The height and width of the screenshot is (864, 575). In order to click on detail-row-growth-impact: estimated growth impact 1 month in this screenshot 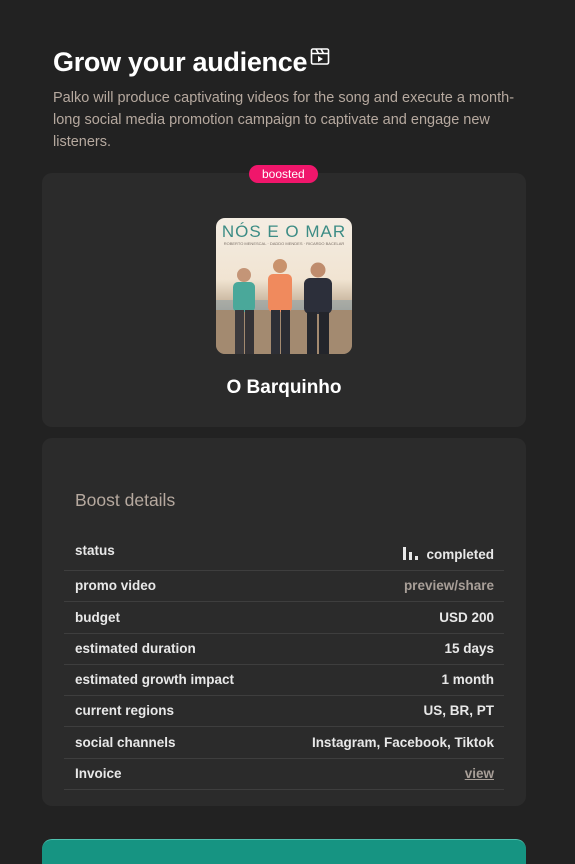, I will do `click(284, 681)`.